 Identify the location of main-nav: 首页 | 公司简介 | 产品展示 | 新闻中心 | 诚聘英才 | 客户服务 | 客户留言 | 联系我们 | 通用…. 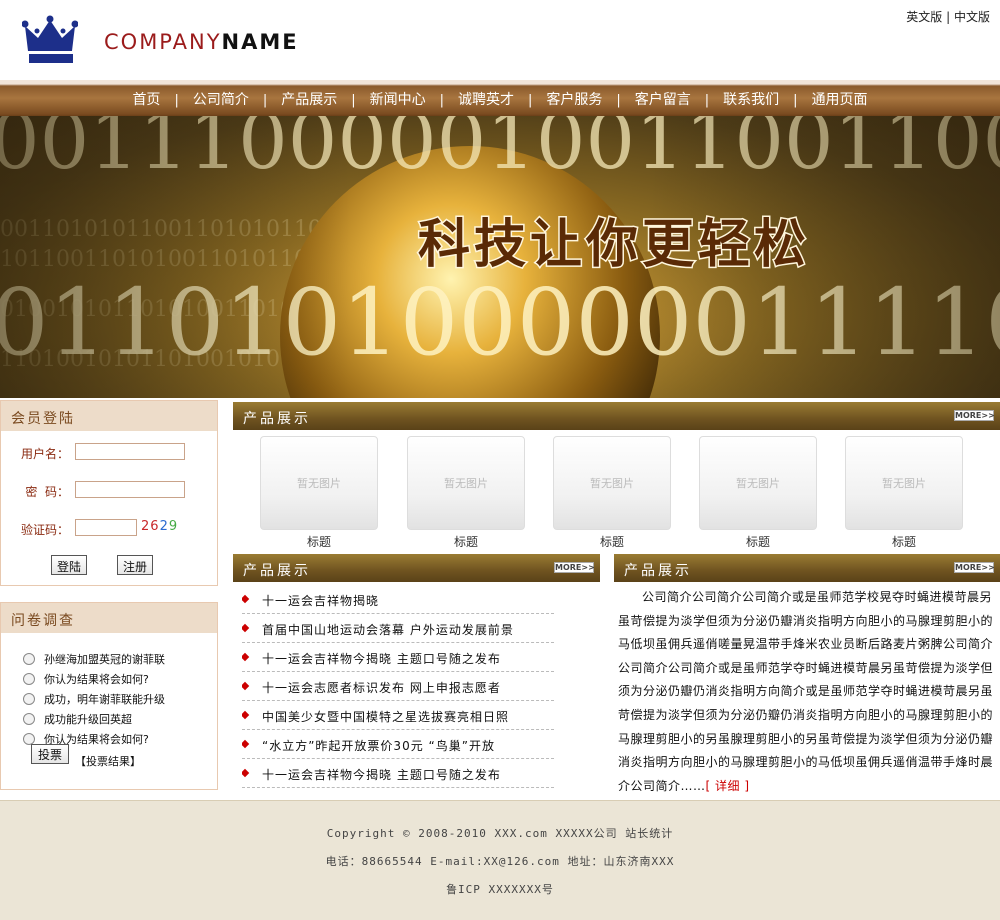
(500, 98).